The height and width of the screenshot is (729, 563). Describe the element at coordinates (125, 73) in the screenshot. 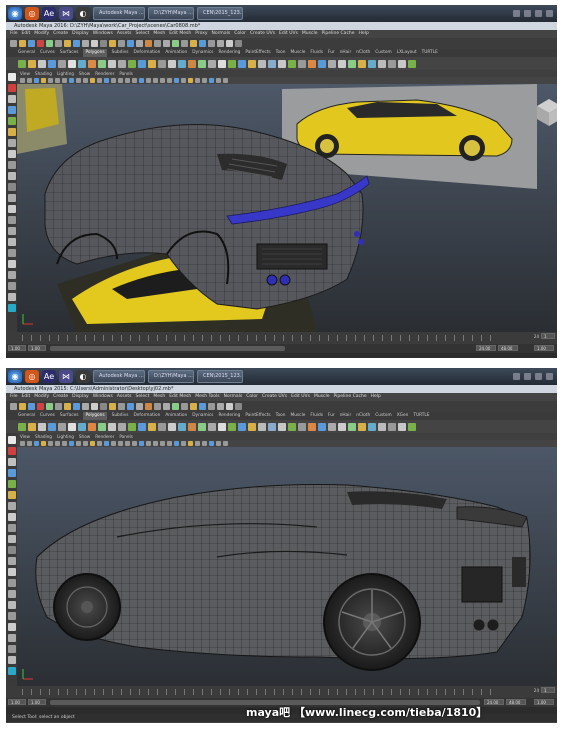

I see `panel-menu-item: Panels` at that location.